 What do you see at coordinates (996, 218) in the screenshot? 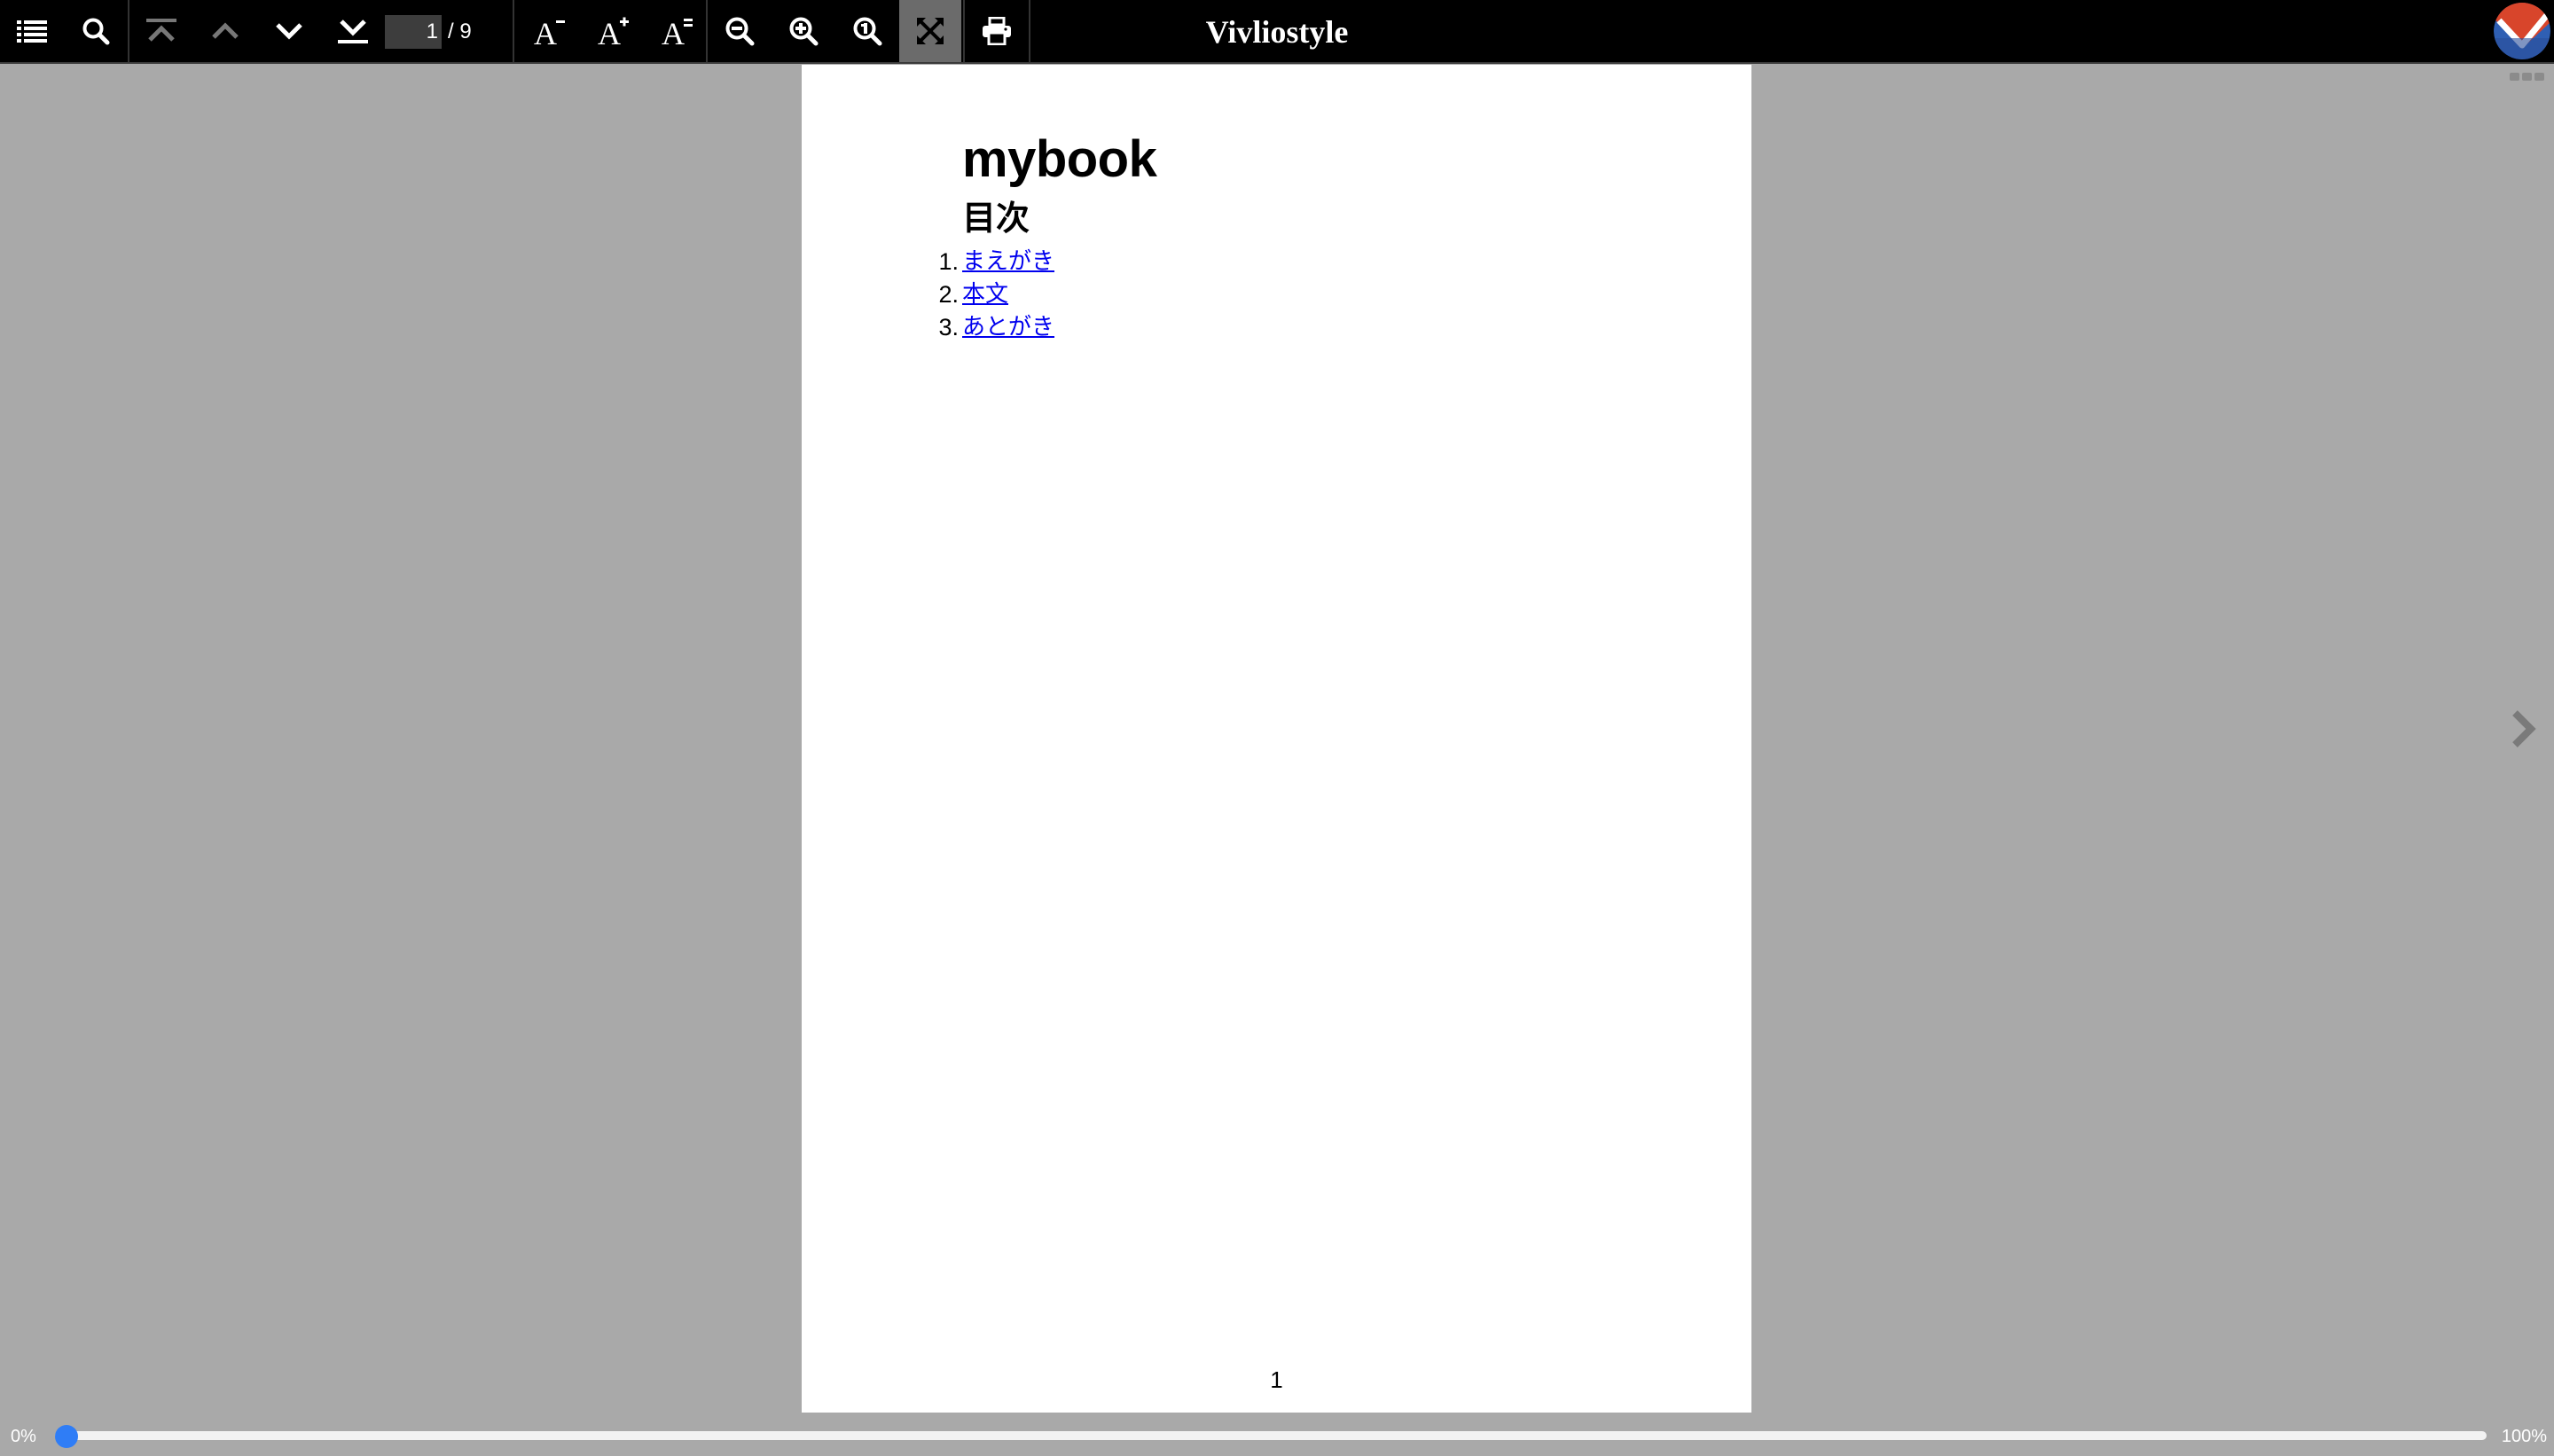
I see `toc-heading: 目次` at bounding box center [996, 218].